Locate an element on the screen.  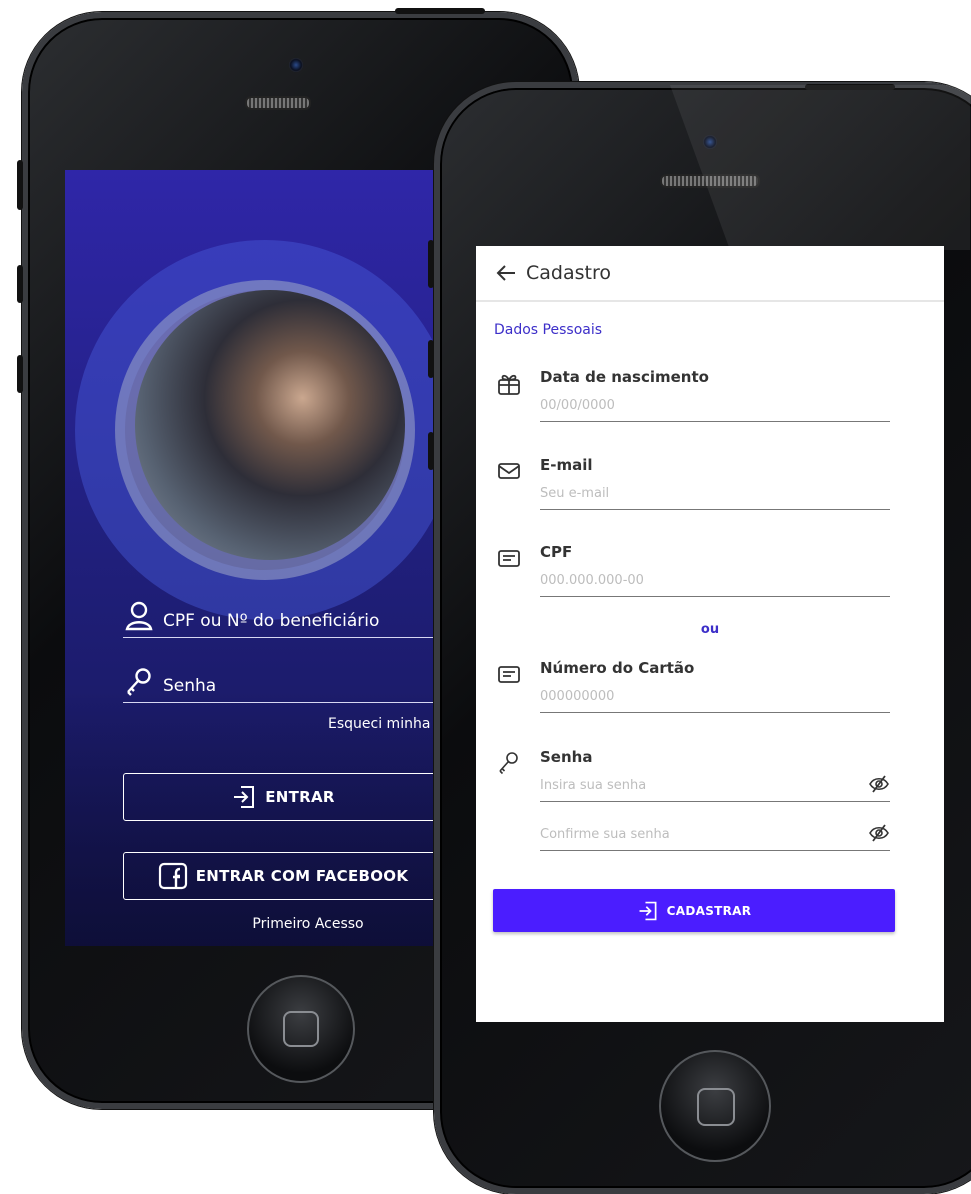
user-icon is located at coordinates (139, 616).